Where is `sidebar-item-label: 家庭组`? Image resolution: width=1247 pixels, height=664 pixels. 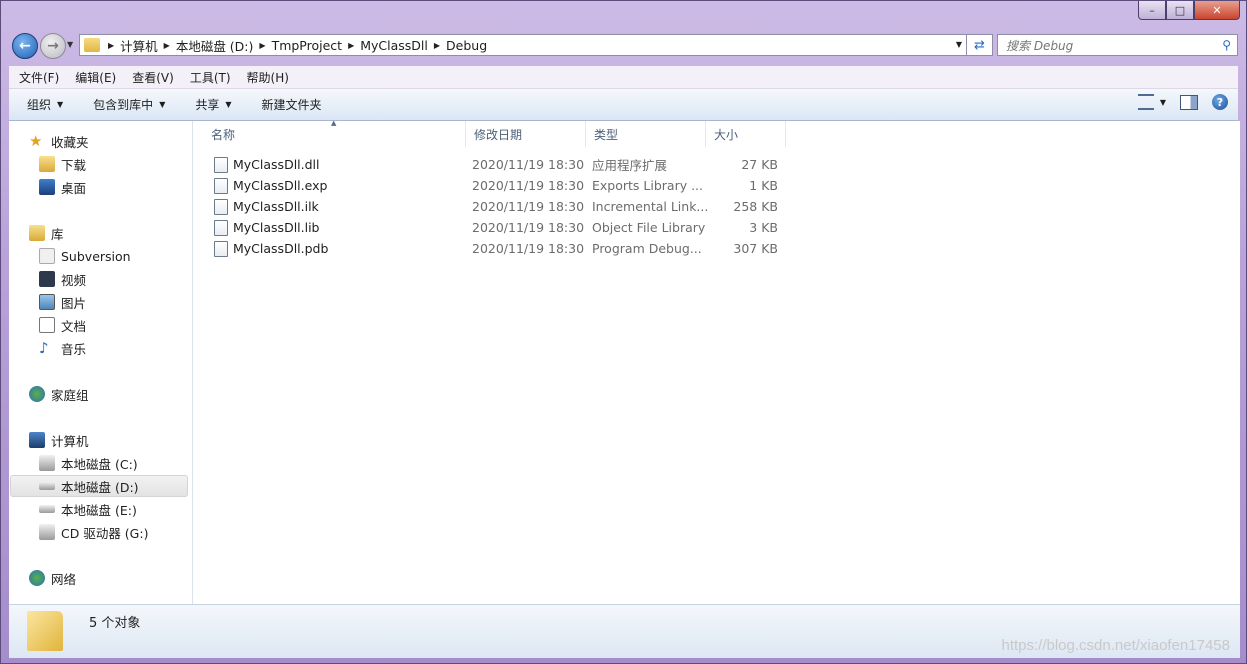
sidebar-item-label: 家庭组 is located at coordinates (70, 395).